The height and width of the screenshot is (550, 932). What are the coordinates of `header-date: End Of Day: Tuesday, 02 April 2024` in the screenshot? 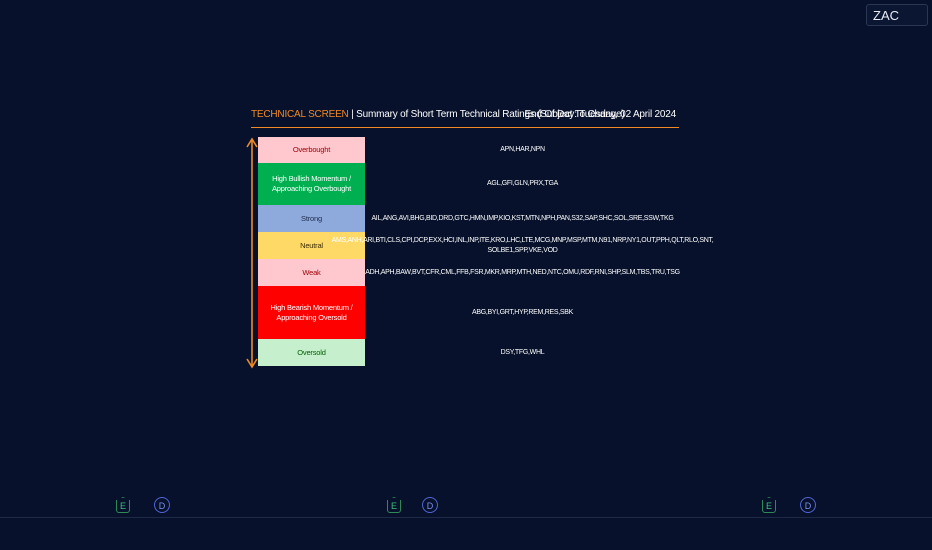 It's located at (600, 114).